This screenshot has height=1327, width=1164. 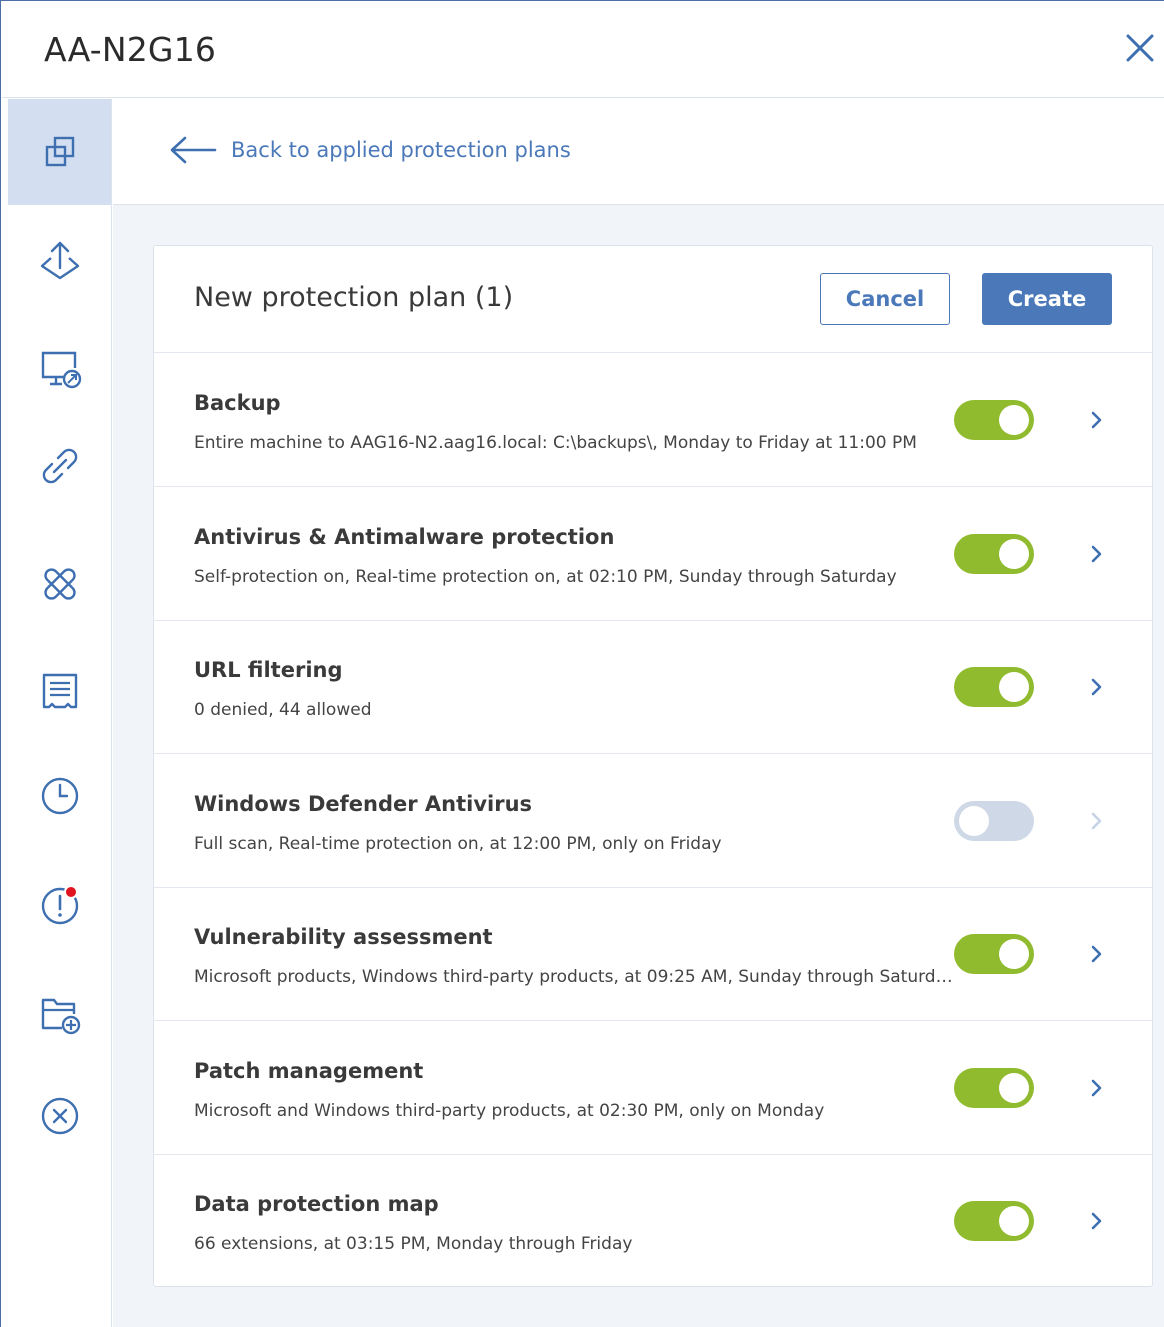 I want to click on overlapping-squares-icon, so click(x=59, y=151).